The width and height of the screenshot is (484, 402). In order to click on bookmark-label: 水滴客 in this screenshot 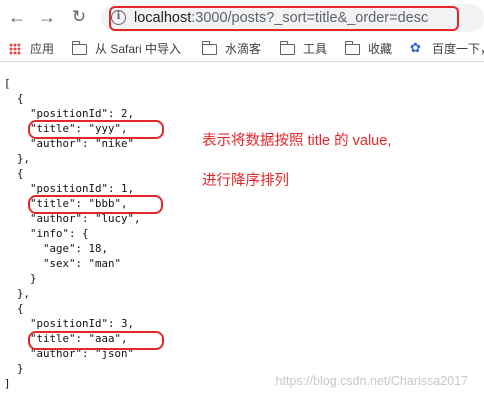, I will do `click(243, 49)`.